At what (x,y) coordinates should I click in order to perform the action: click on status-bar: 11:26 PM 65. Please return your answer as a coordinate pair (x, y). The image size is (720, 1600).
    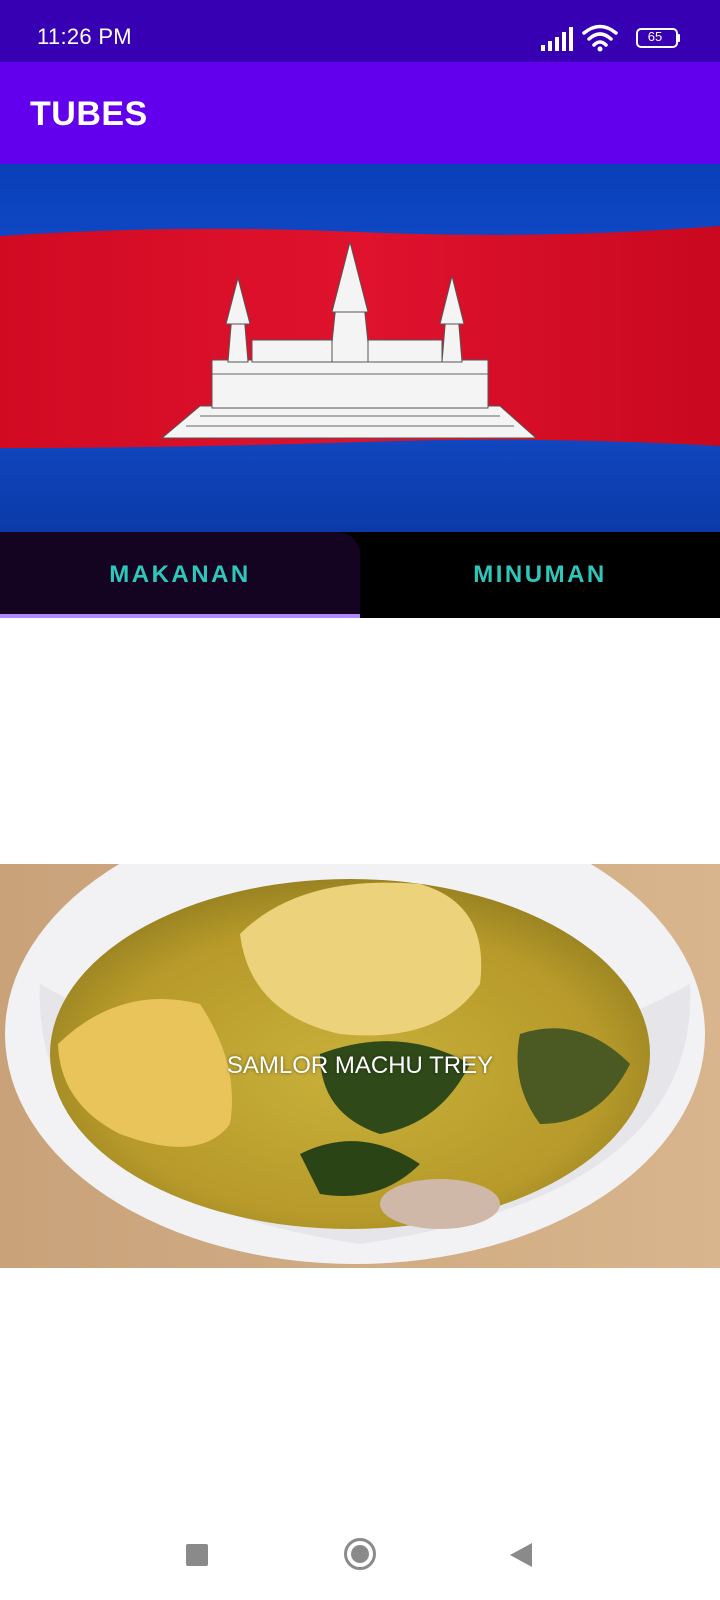
    Looking at the image, I should click on (360, 31).